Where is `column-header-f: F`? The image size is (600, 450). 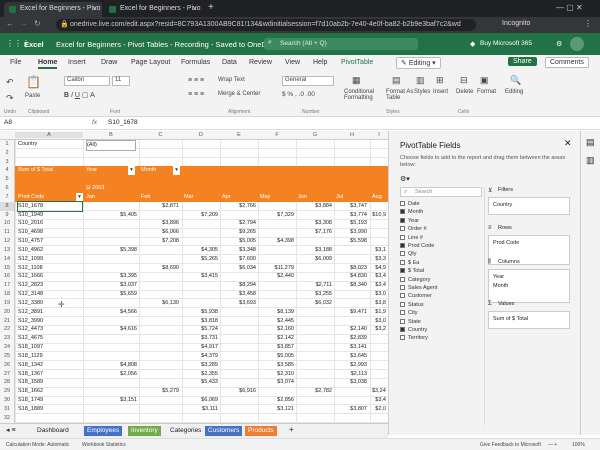
column-header-f: F is located at coordinates (277, 135).